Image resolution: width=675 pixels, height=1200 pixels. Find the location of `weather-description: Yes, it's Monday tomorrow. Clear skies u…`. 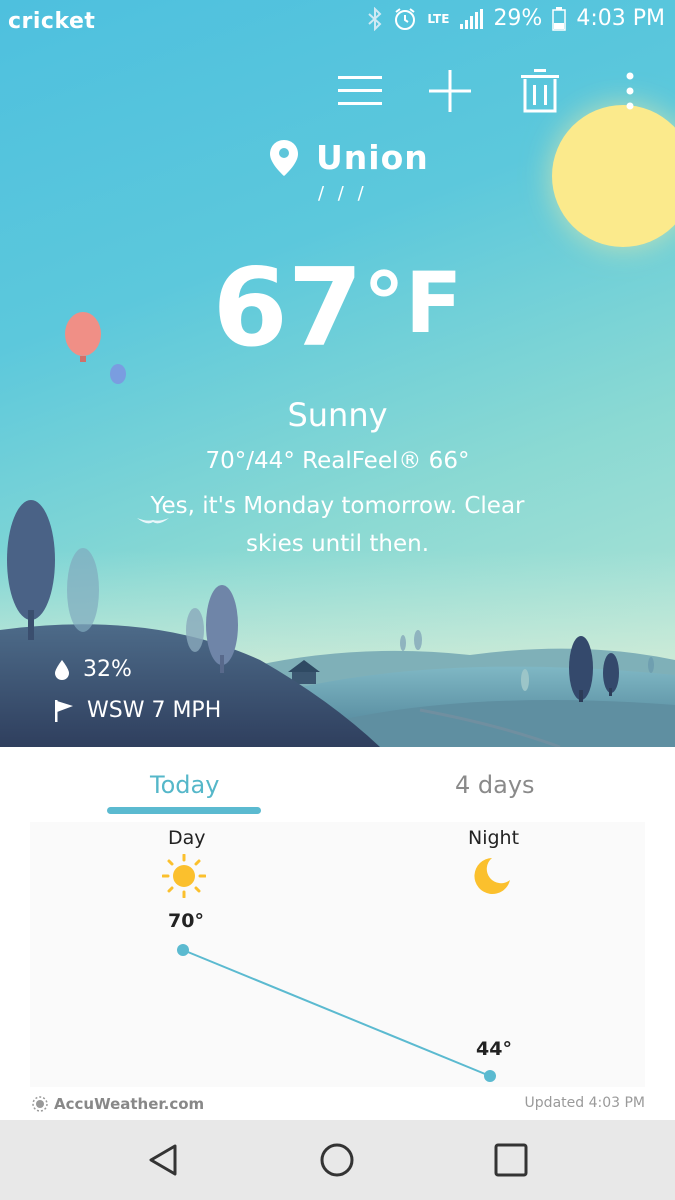

weather-description: Yes, it's Monday tomorrow. Clear skies u… is located at coordinates (337, 525).